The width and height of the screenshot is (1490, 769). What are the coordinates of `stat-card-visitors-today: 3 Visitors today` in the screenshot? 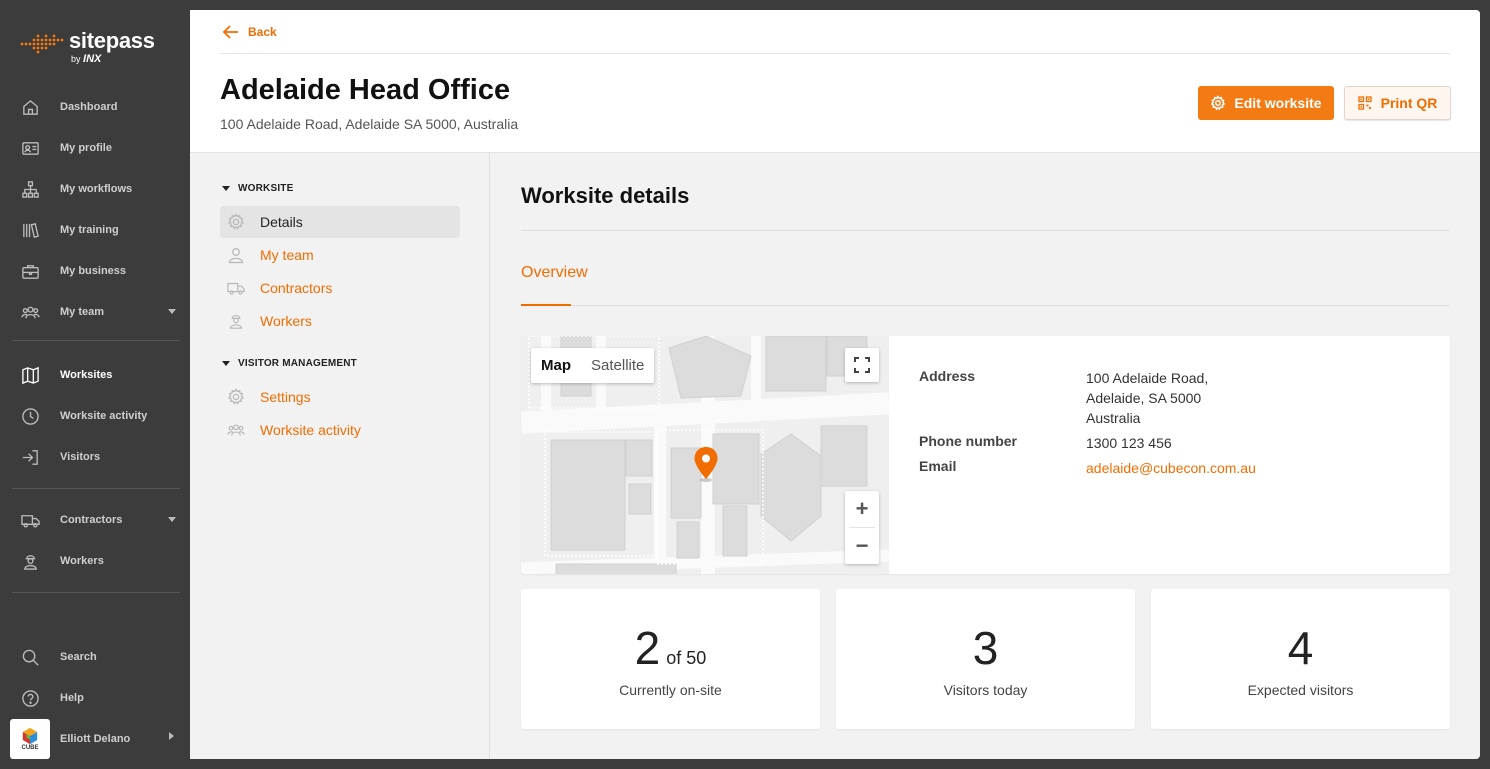 It's located at (985, 659).